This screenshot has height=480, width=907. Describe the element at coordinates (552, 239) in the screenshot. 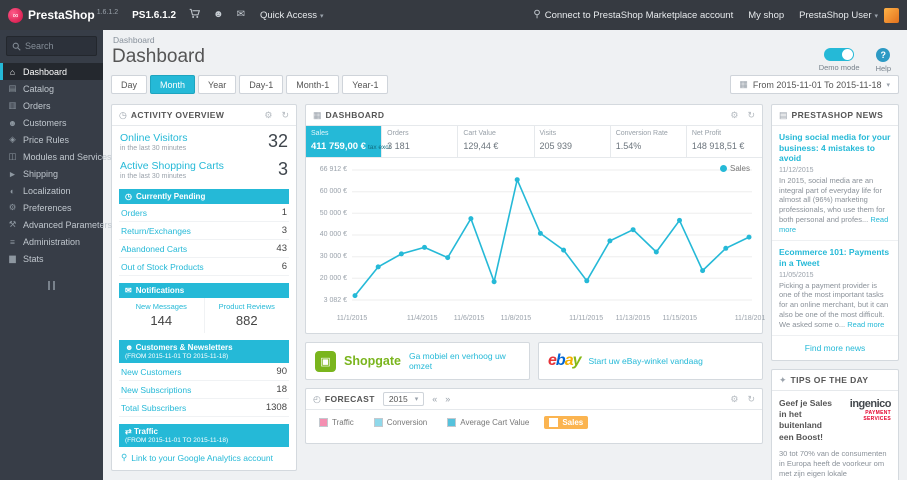

I see `sales-chart-plot: Sales` at that location.